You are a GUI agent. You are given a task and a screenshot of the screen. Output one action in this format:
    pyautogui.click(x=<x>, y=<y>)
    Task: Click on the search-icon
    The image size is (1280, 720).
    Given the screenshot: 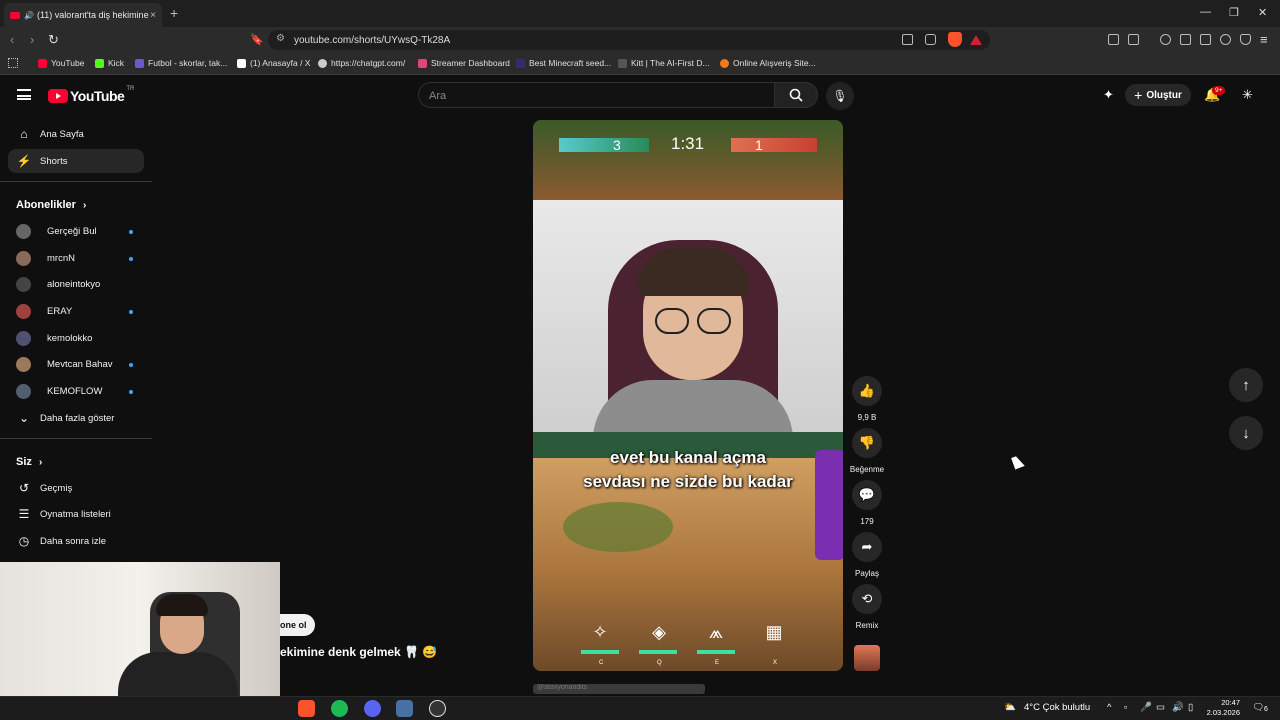 What is the action you would take?
    pyautogui.click(x=796, y=95)
    